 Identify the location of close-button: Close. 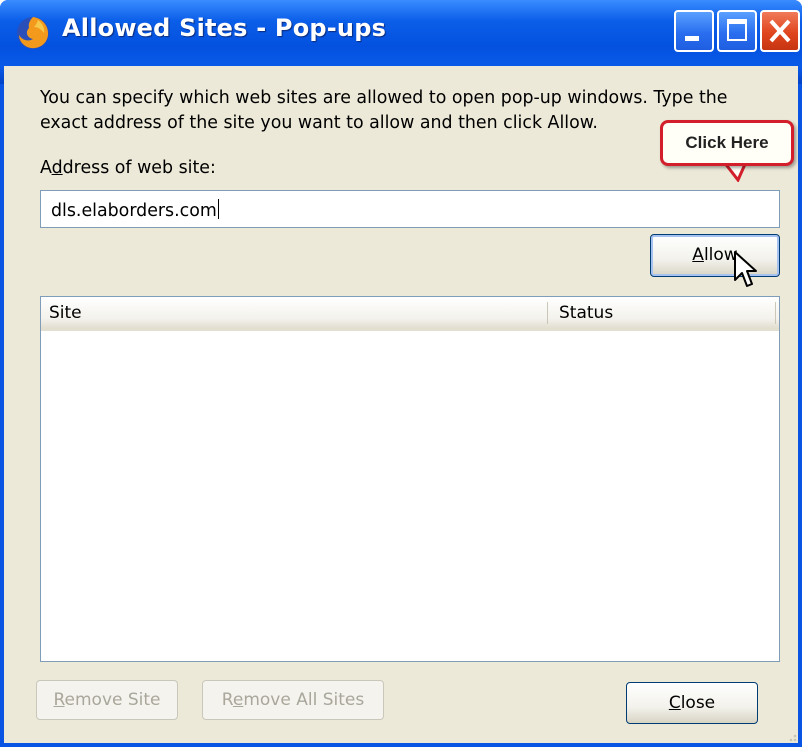
(692, 703).